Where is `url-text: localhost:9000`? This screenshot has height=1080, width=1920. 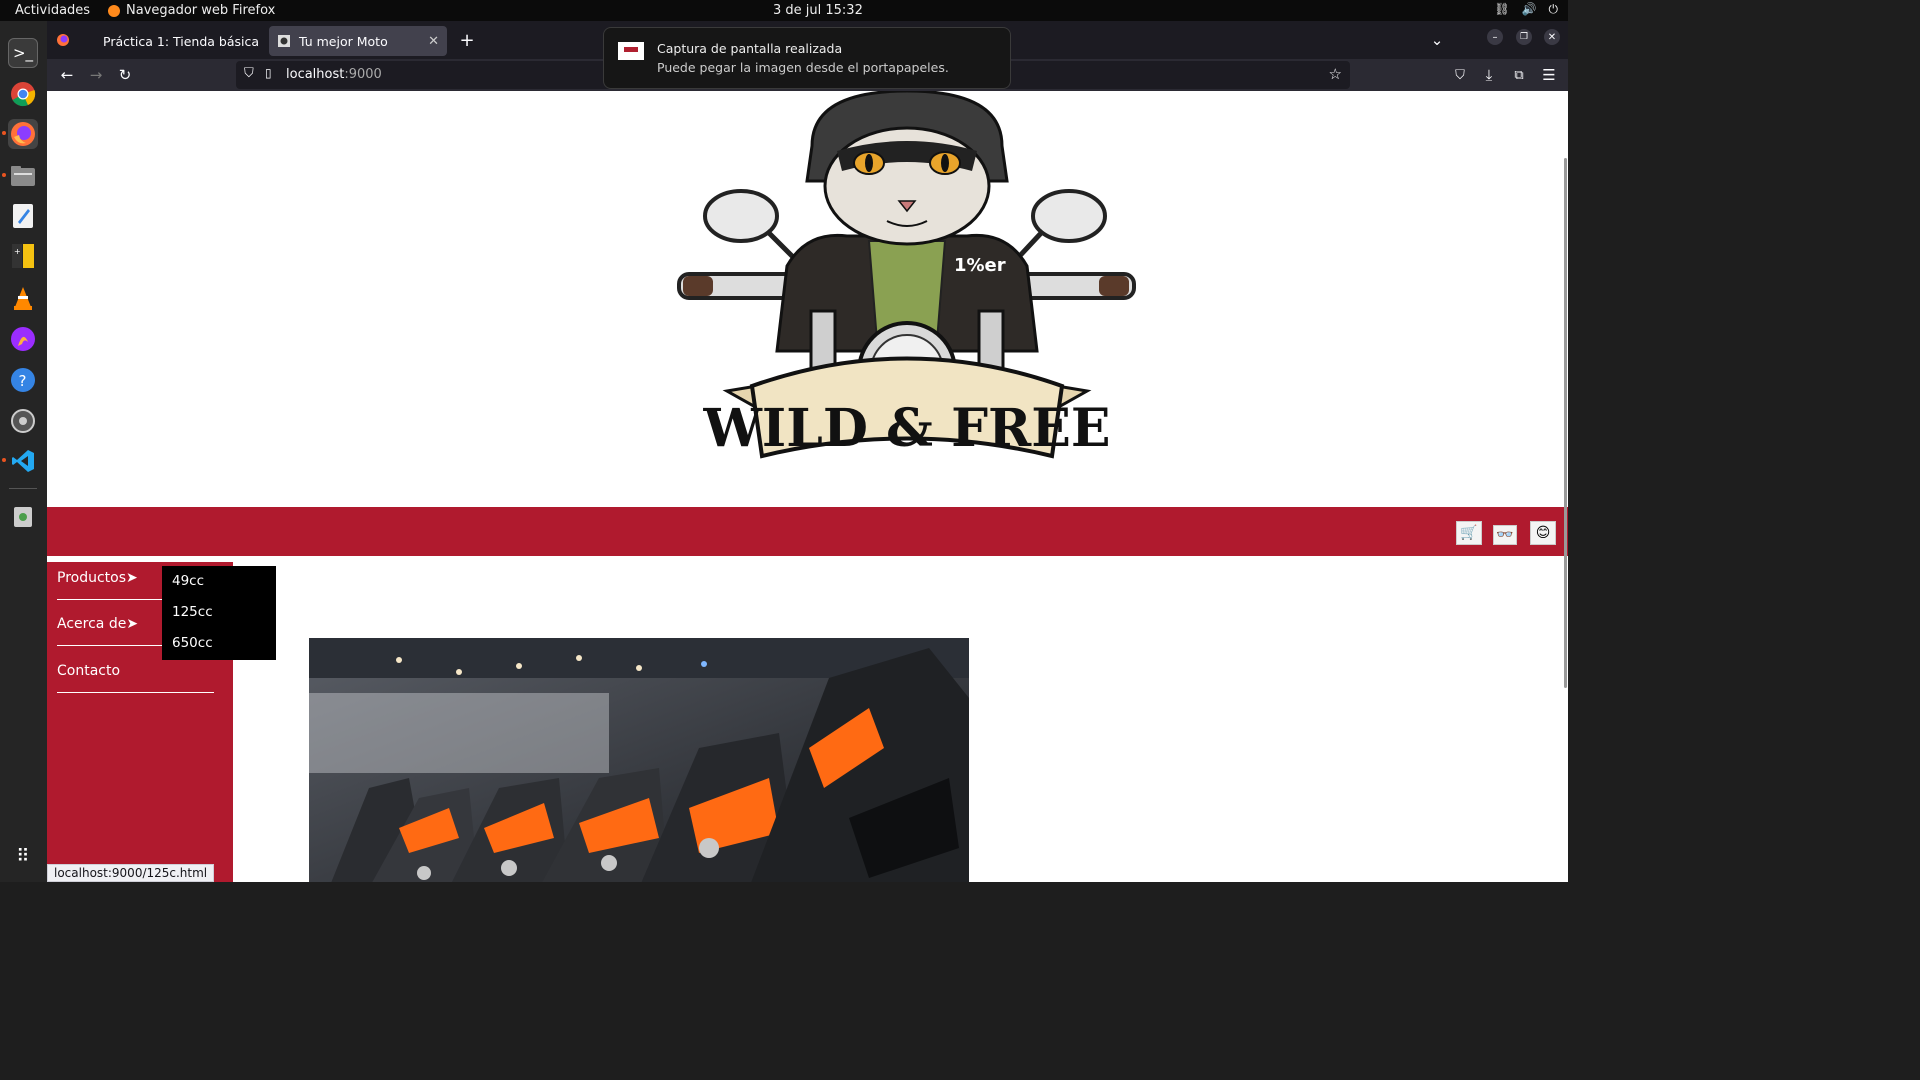 url-text: localhost:9000 is located at coordinates (334, 74).